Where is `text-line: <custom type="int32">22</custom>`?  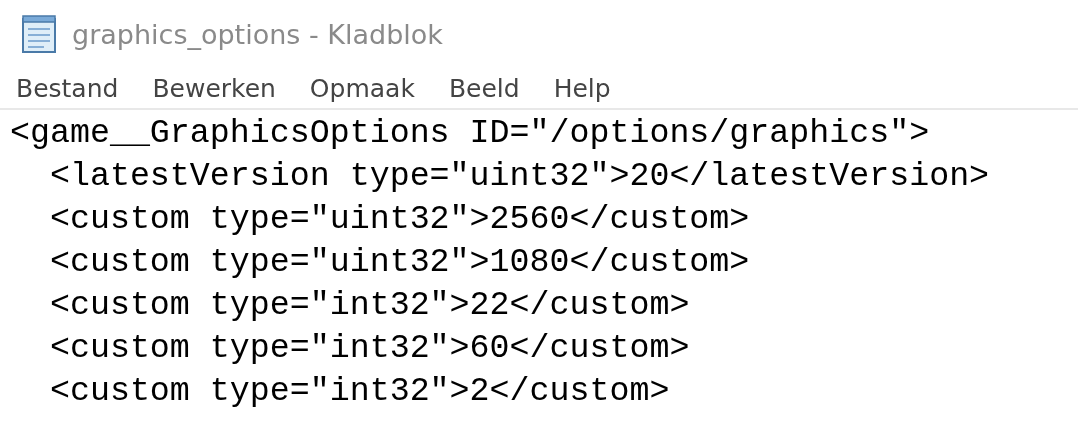 text-line: <custom type="int32">22</custom> is located at coordinates (369, 305).